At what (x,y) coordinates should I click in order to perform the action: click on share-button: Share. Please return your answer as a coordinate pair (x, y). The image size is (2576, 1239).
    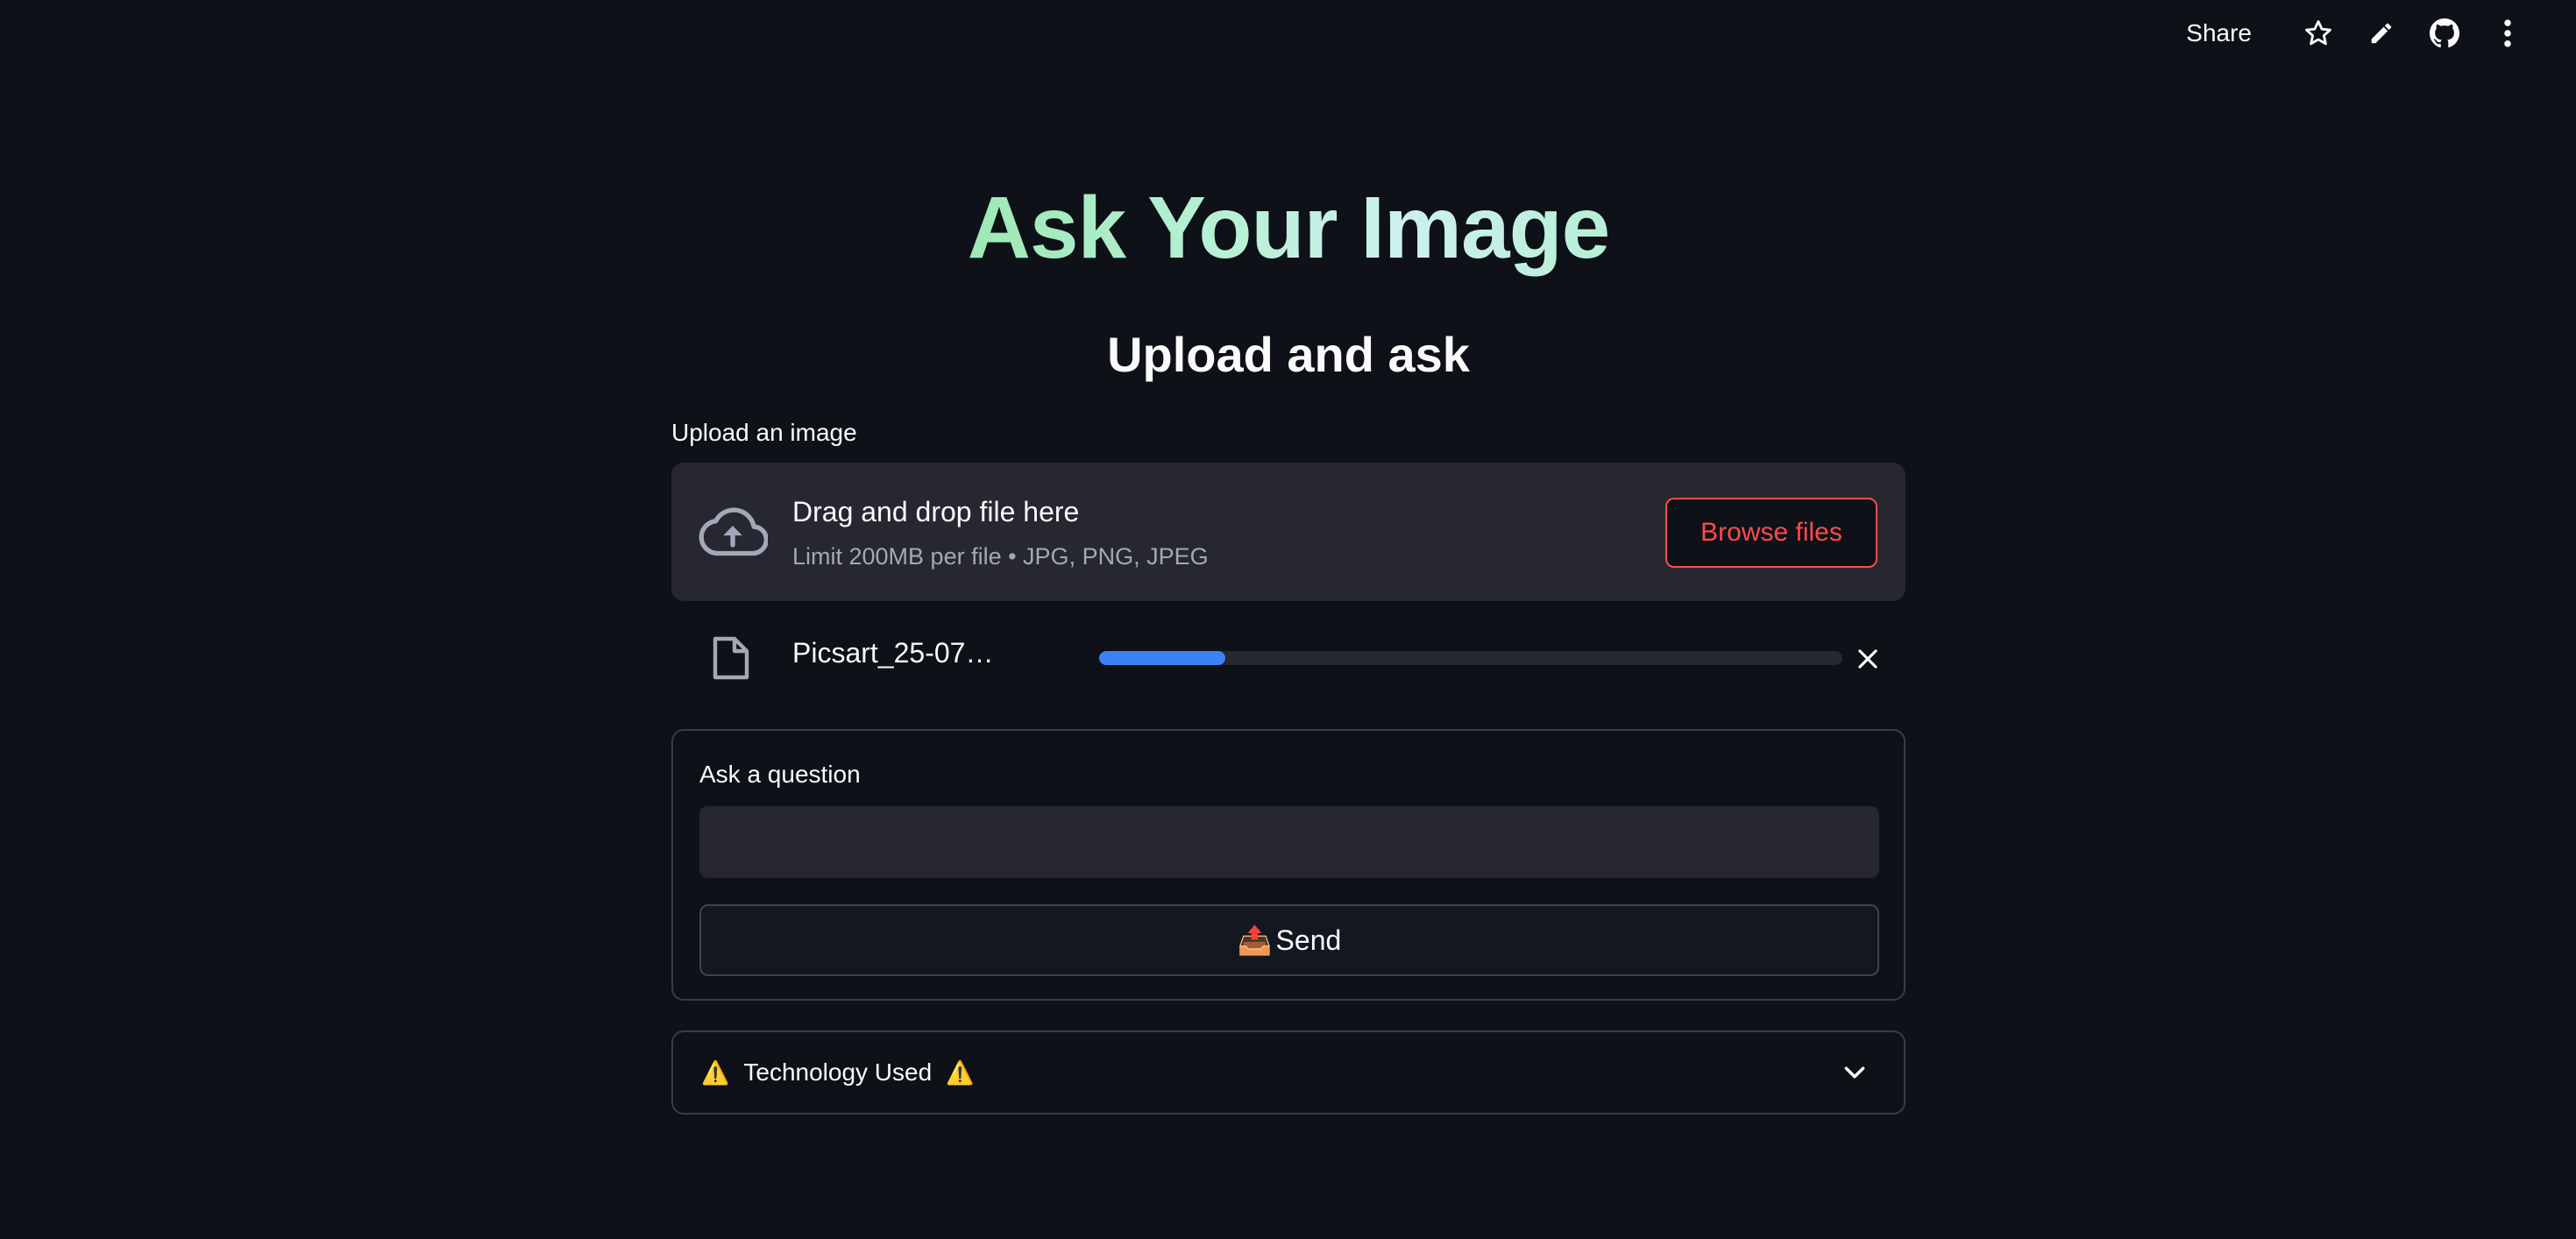
    Looking at the image, I should click on (2219, 33).